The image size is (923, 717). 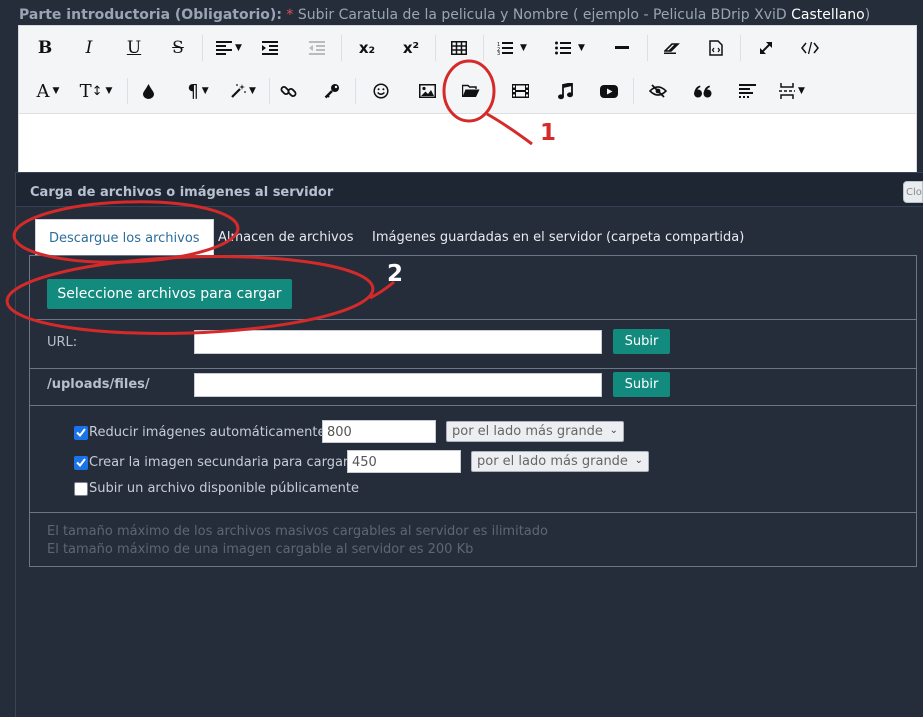 I want to click on indent-button, so click(x=270, y=48).